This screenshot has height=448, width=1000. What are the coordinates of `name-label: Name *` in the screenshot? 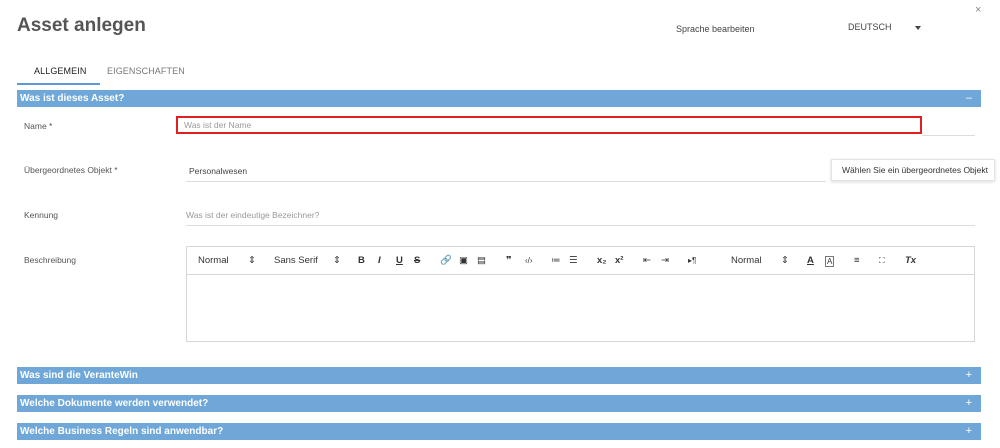 It's located at (38, 126).